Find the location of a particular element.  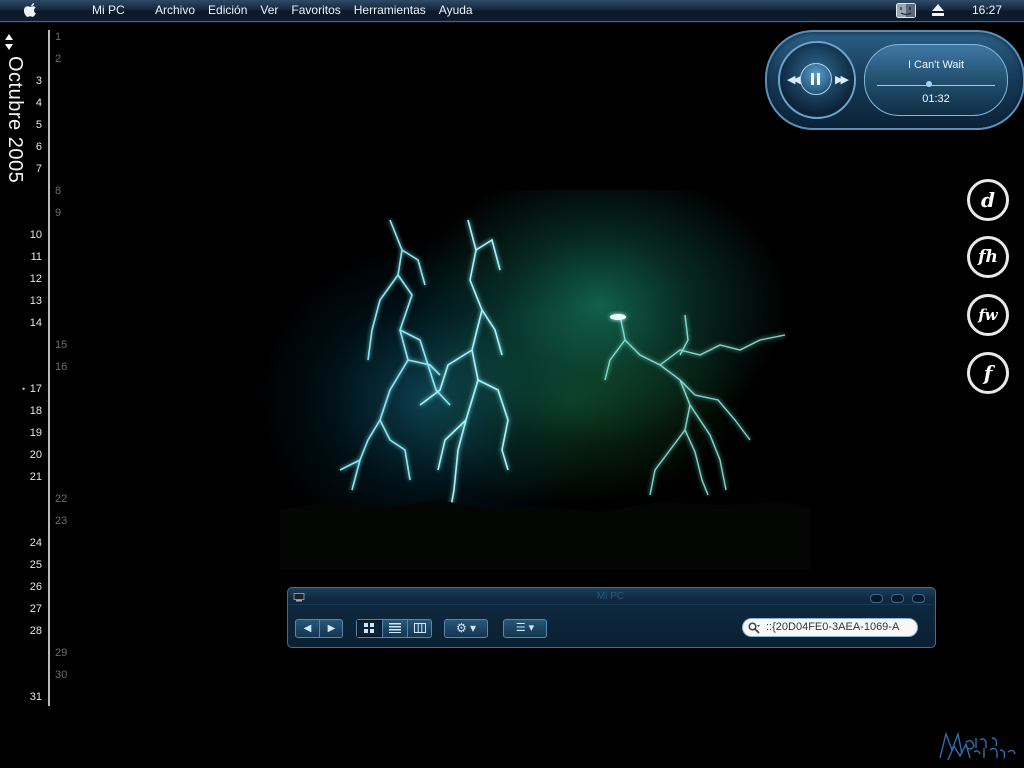

itunes-controller: ◀◀ ▶▶ I Can't Wait 01:32 is located at coordinates (894, 80).